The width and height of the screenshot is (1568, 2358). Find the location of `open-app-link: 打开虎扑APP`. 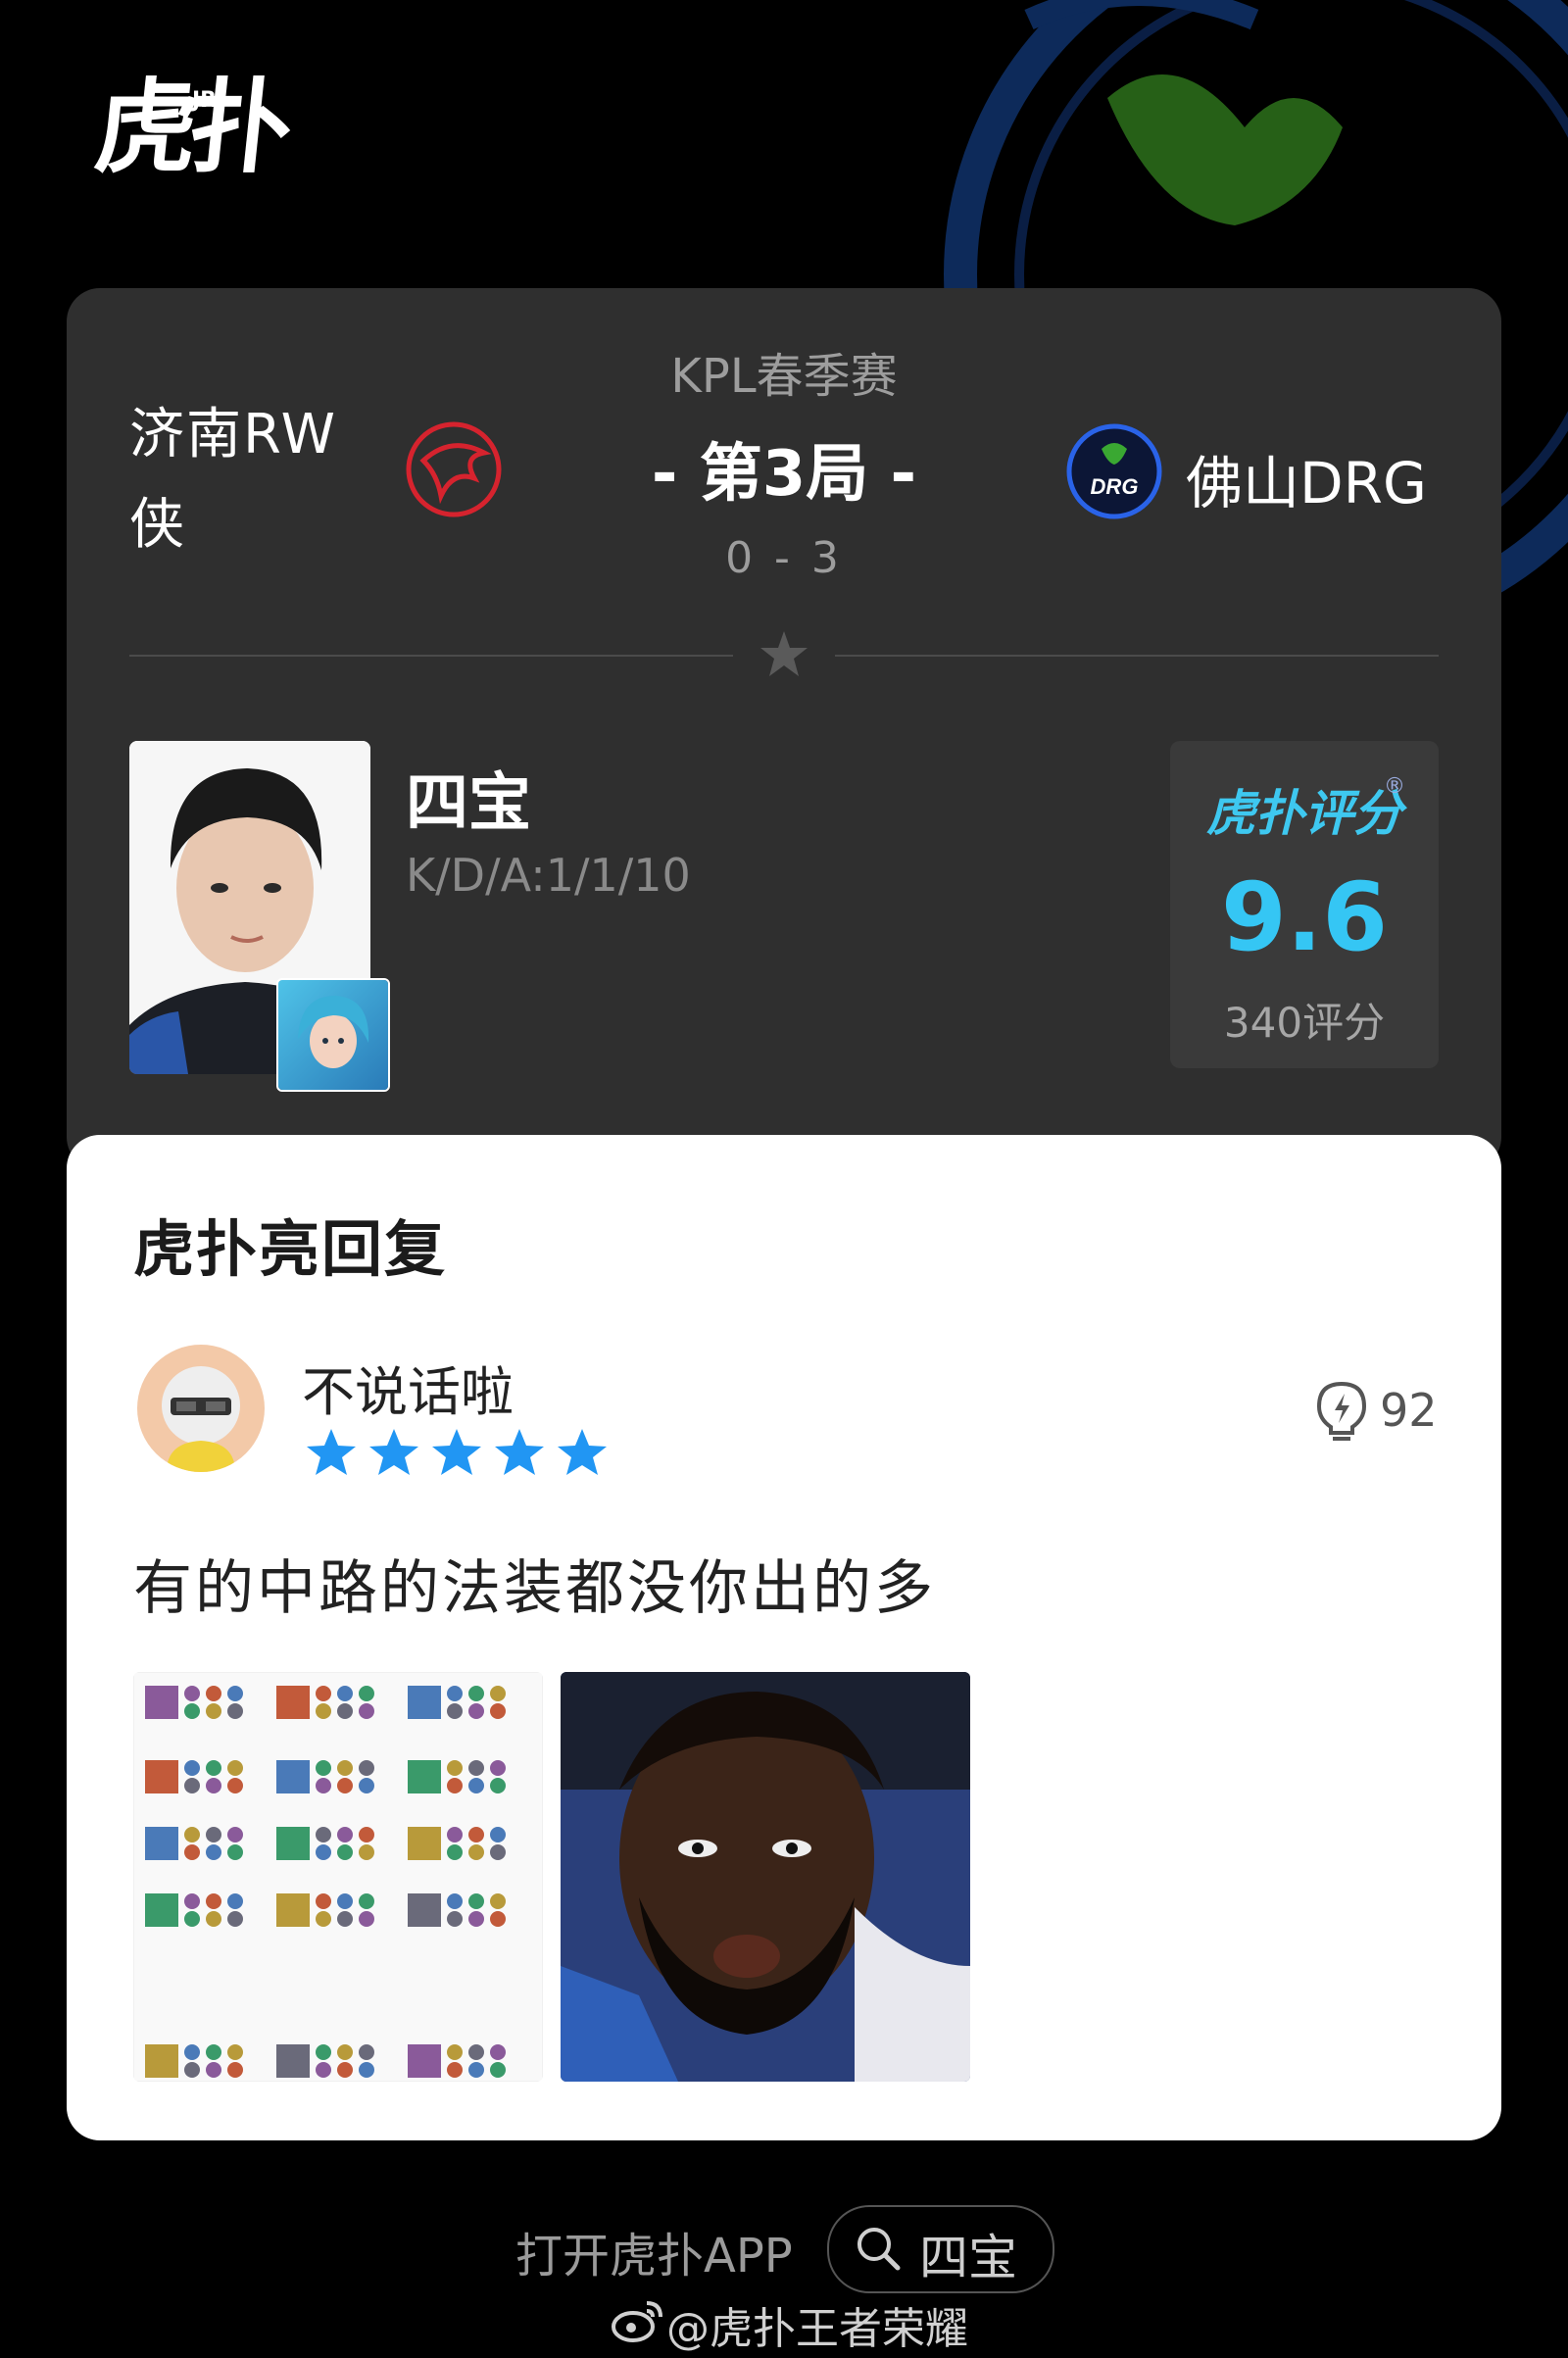

open-app-link: 打开虎扑APP is located at coordinates (654, 2251).